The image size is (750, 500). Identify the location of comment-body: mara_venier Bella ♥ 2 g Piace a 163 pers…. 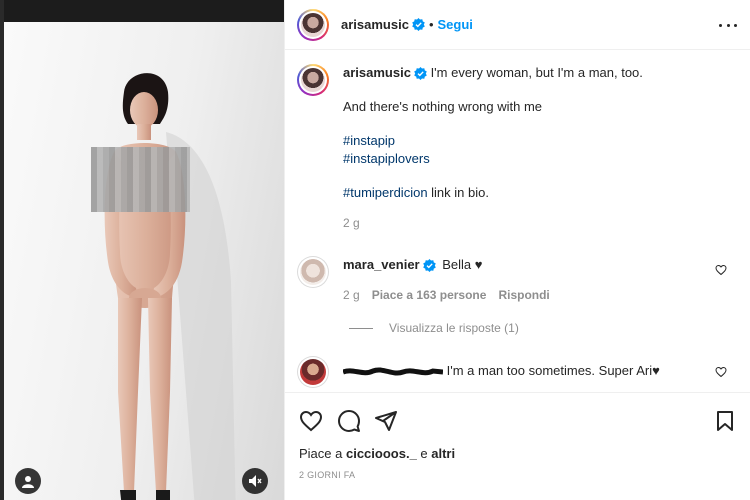
(446, 280).